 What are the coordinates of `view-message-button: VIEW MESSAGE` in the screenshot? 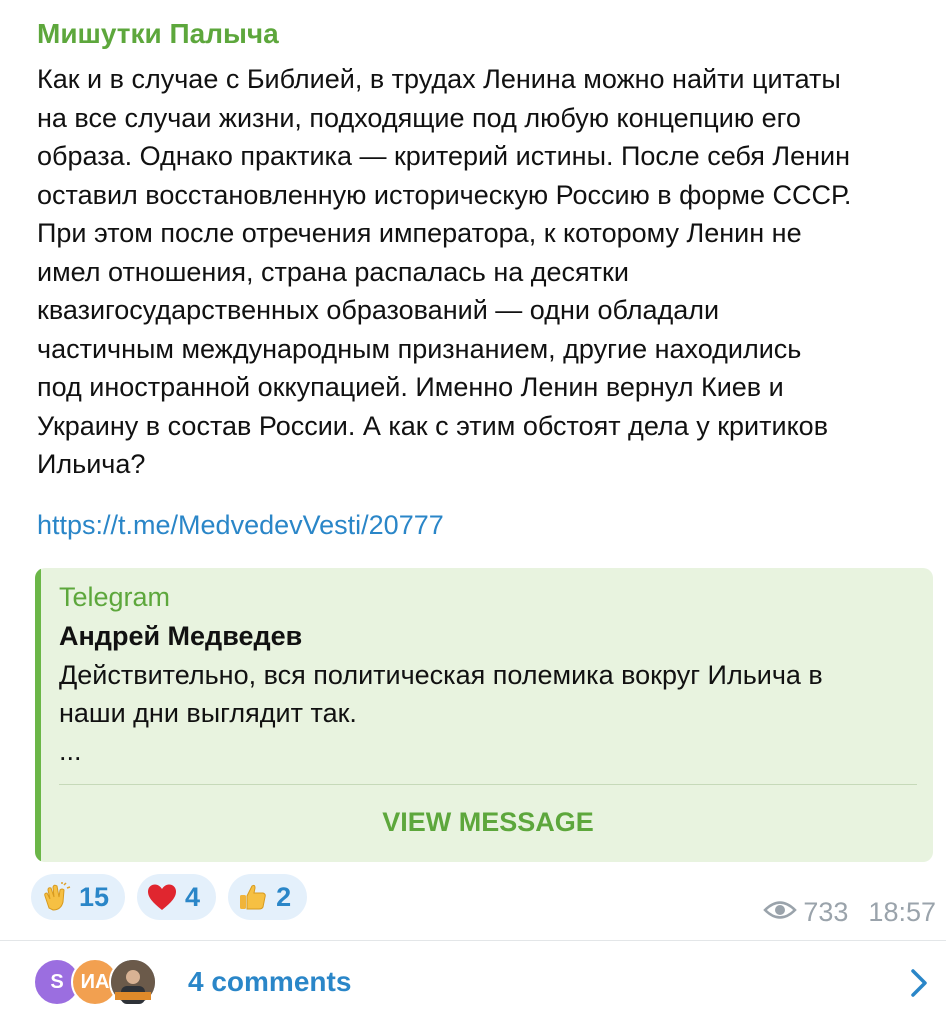 It's located at (488, 822).